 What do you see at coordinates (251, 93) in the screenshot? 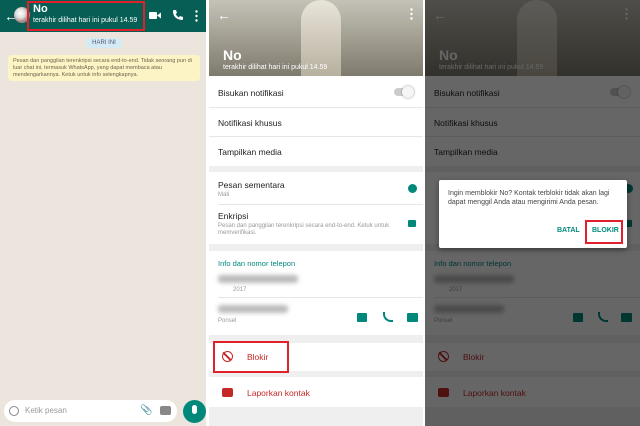
I see `mute-notifications-label: Bisukan notifikasi` at bounding box center [251, 93].